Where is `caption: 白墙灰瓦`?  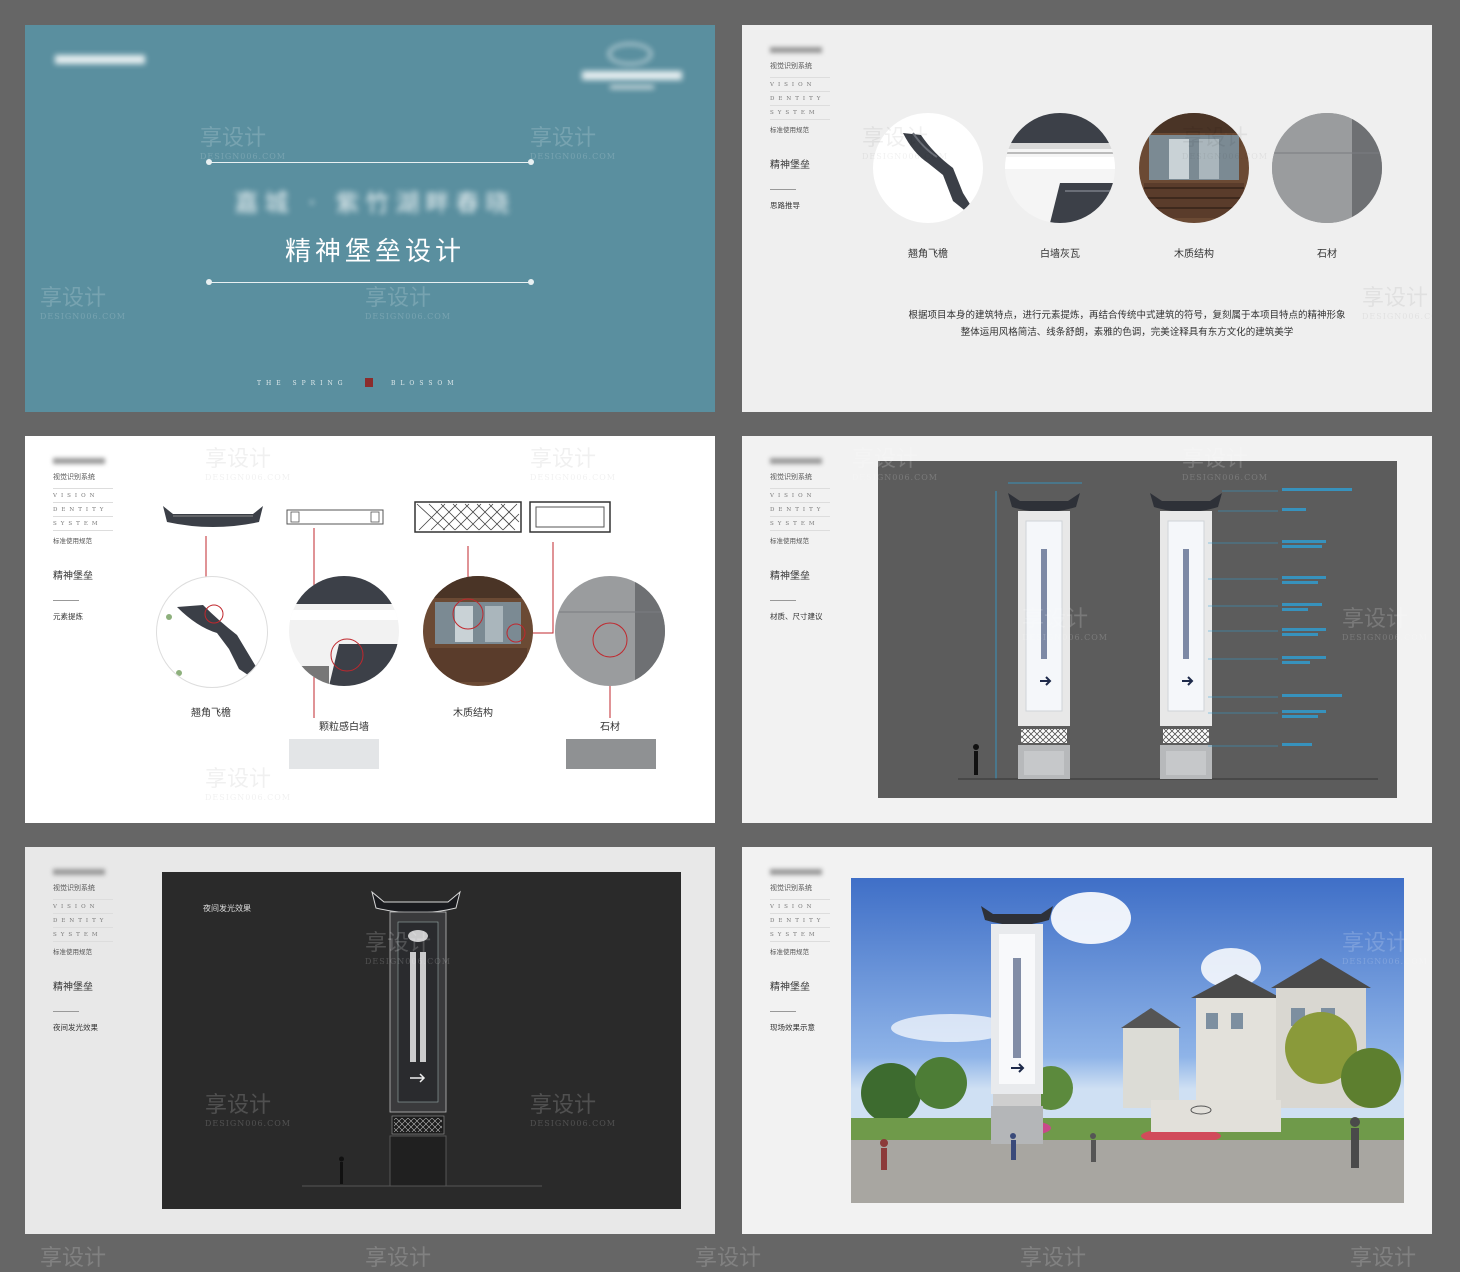 caption: 白墙灰瓦 is located at coordinates (1060, 254).